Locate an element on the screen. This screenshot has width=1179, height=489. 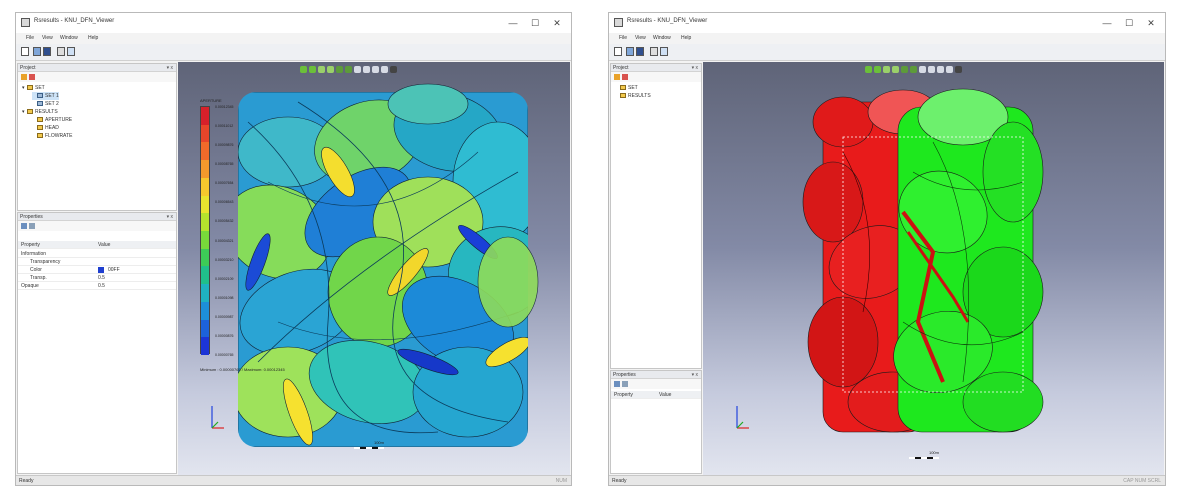
project-panel-toolbar is located at coordinates (656, 77).